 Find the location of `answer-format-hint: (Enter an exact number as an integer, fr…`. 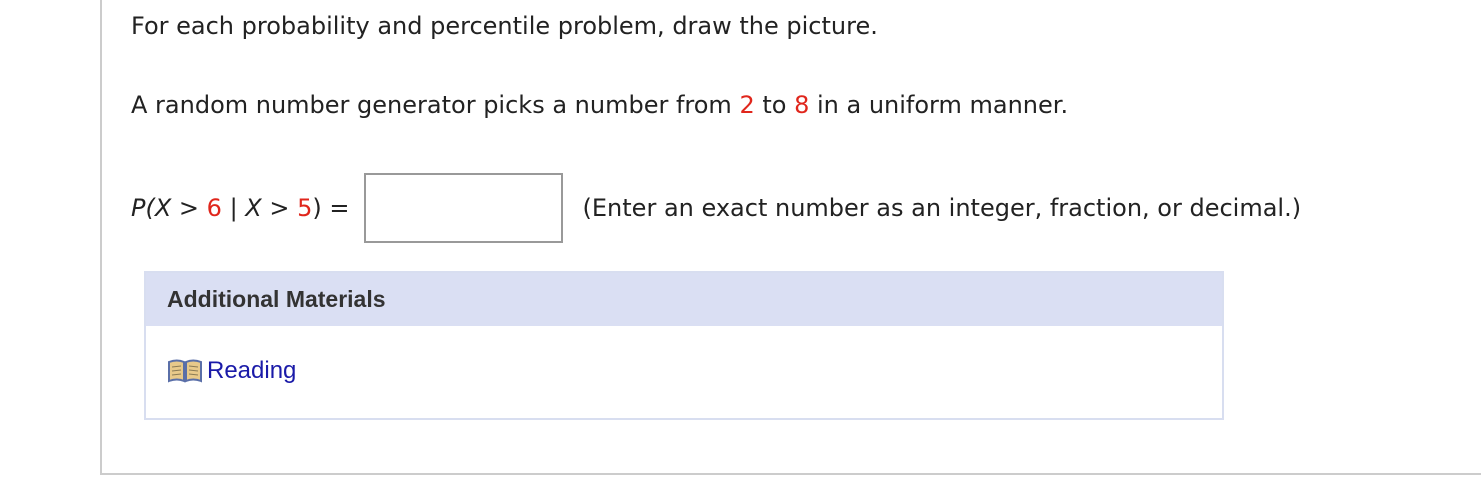

answer-format-hint: (Enter an exact number as an integer, fr… is located at coordinates (942, 208).